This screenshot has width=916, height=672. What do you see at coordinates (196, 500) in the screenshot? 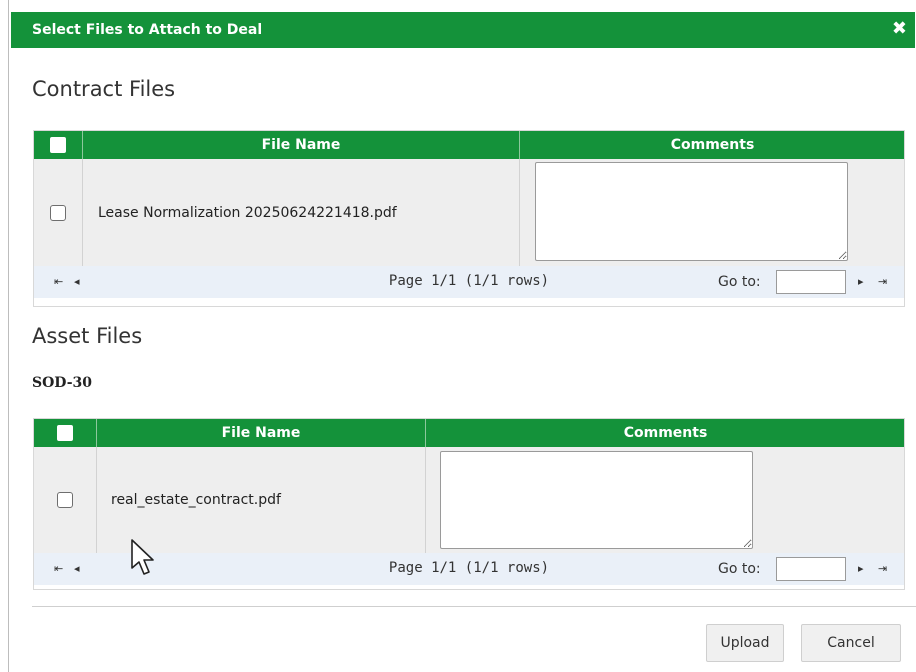
I see `file-name: real_estate_contract.pdf` at bounding box center [196, 500].